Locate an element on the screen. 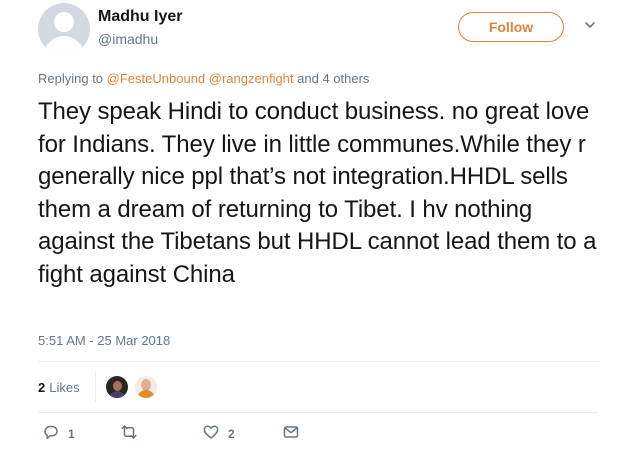  reply-button: 1 is located at coordinates (58, 434).